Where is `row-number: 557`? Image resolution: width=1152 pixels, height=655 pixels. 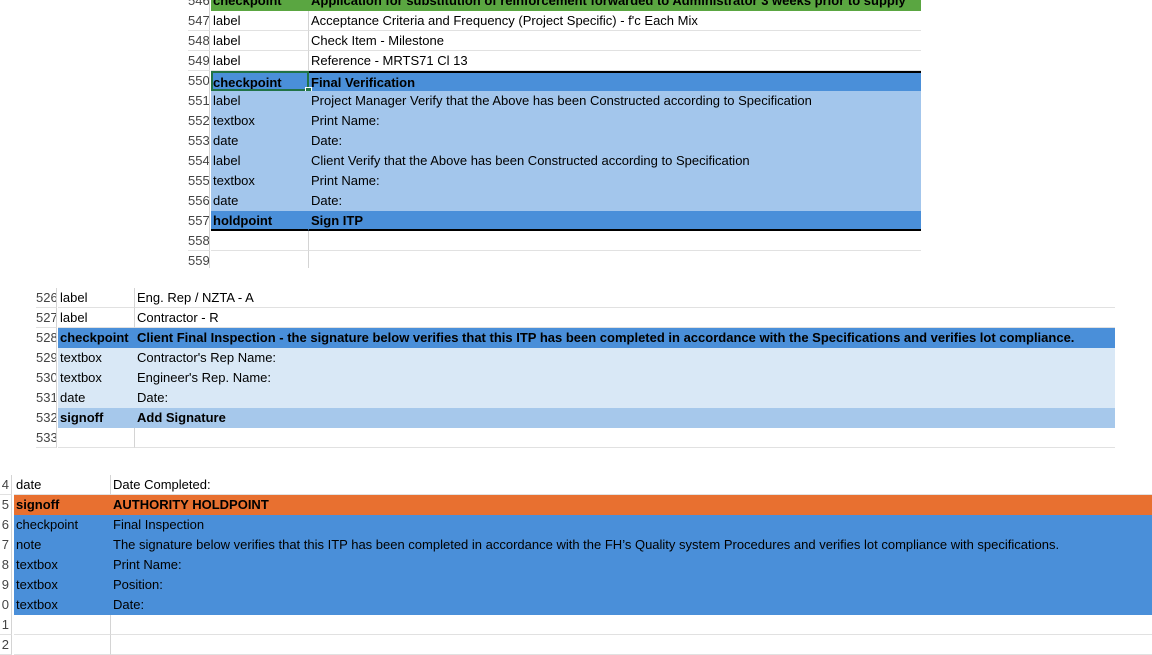 row-number: 557 is located at coordinates (199, 221).